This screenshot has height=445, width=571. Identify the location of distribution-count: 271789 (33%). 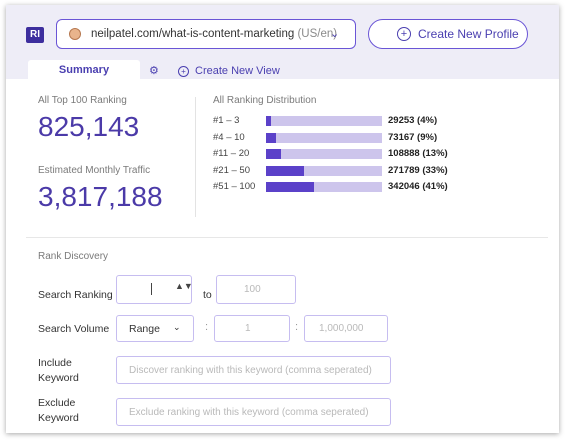
(418, 170).